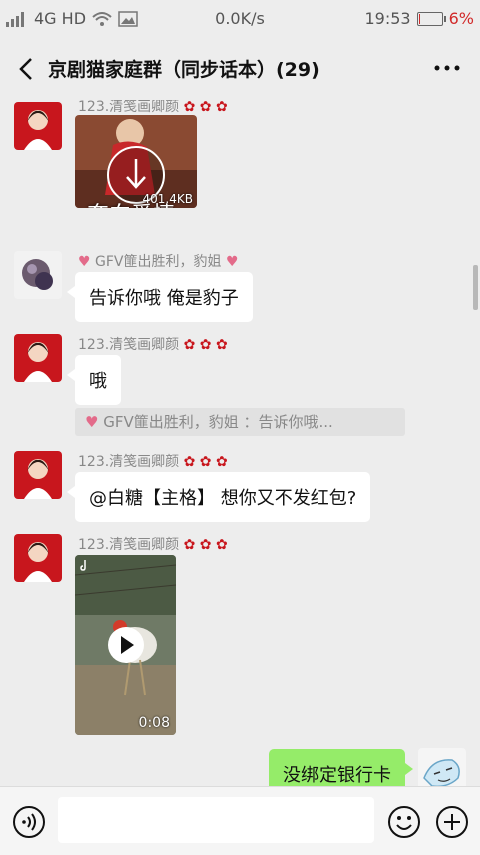 The width and height of the screenshot is (480, 855). What do you see at coordinates (442, 767) in the screenshot?
I see `avatar-self` at bounding box center [442, 767].